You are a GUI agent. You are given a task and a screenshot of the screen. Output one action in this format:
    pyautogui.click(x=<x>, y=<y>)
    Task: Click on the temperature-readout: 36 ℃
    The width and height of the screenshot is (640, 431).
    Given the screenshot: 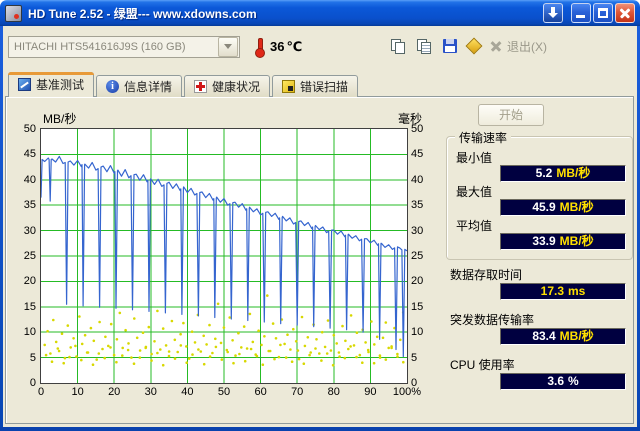 What is the action you would take?
    pyautogui.click(x=287, y=47)
    